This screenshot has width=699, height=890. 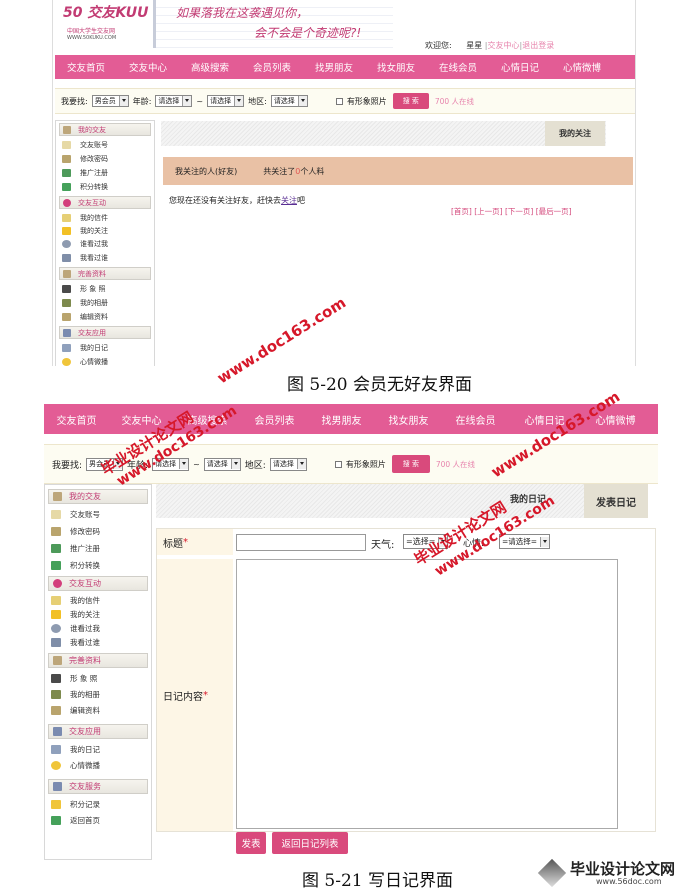 What do you see at coordinates (251, 843) in the screenshot?
I see `publish-button: 发表` at bounding box center [251, 843].